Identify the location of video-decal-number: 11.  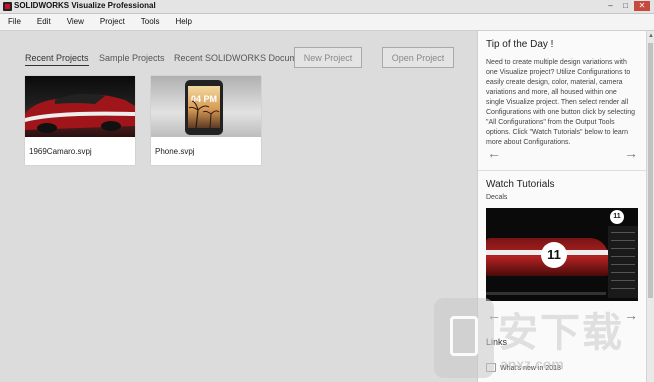
(554, 255).